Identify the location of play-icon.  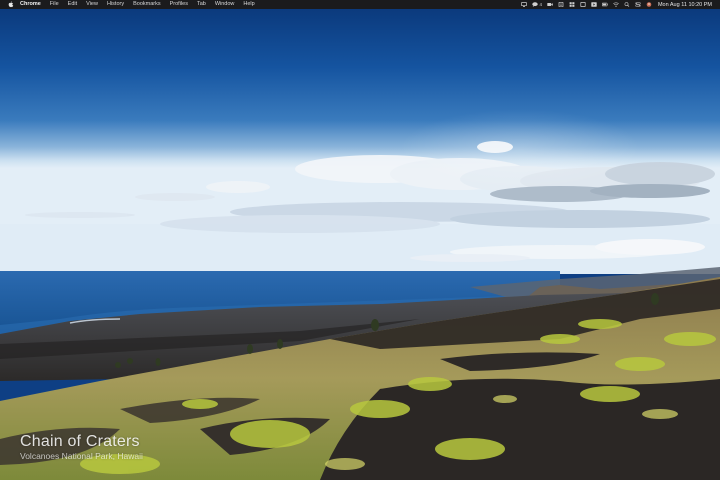
(594, 4).